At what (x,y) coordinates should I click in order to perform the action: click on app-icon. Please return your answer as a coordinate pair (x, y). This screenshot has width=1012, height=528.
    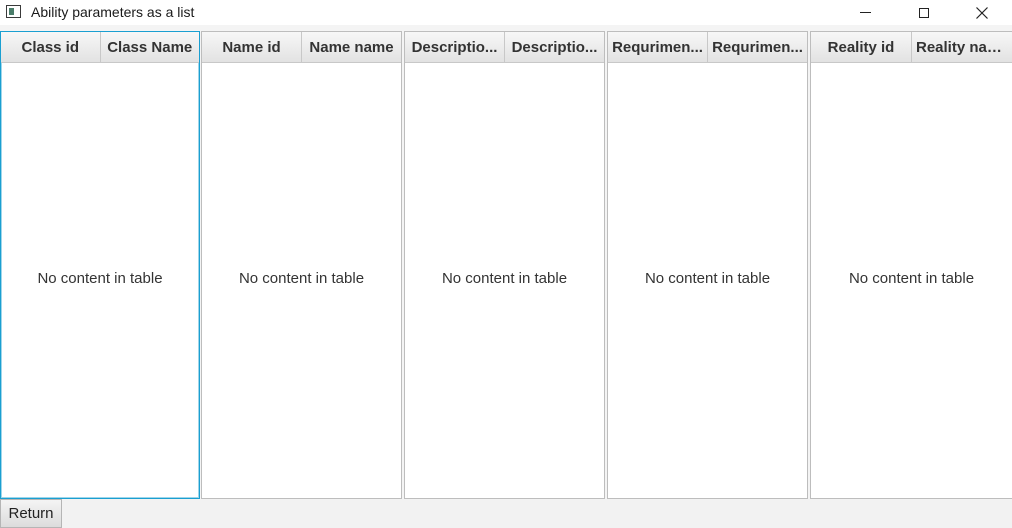
    Looking at the image, I should click on (13, 11).